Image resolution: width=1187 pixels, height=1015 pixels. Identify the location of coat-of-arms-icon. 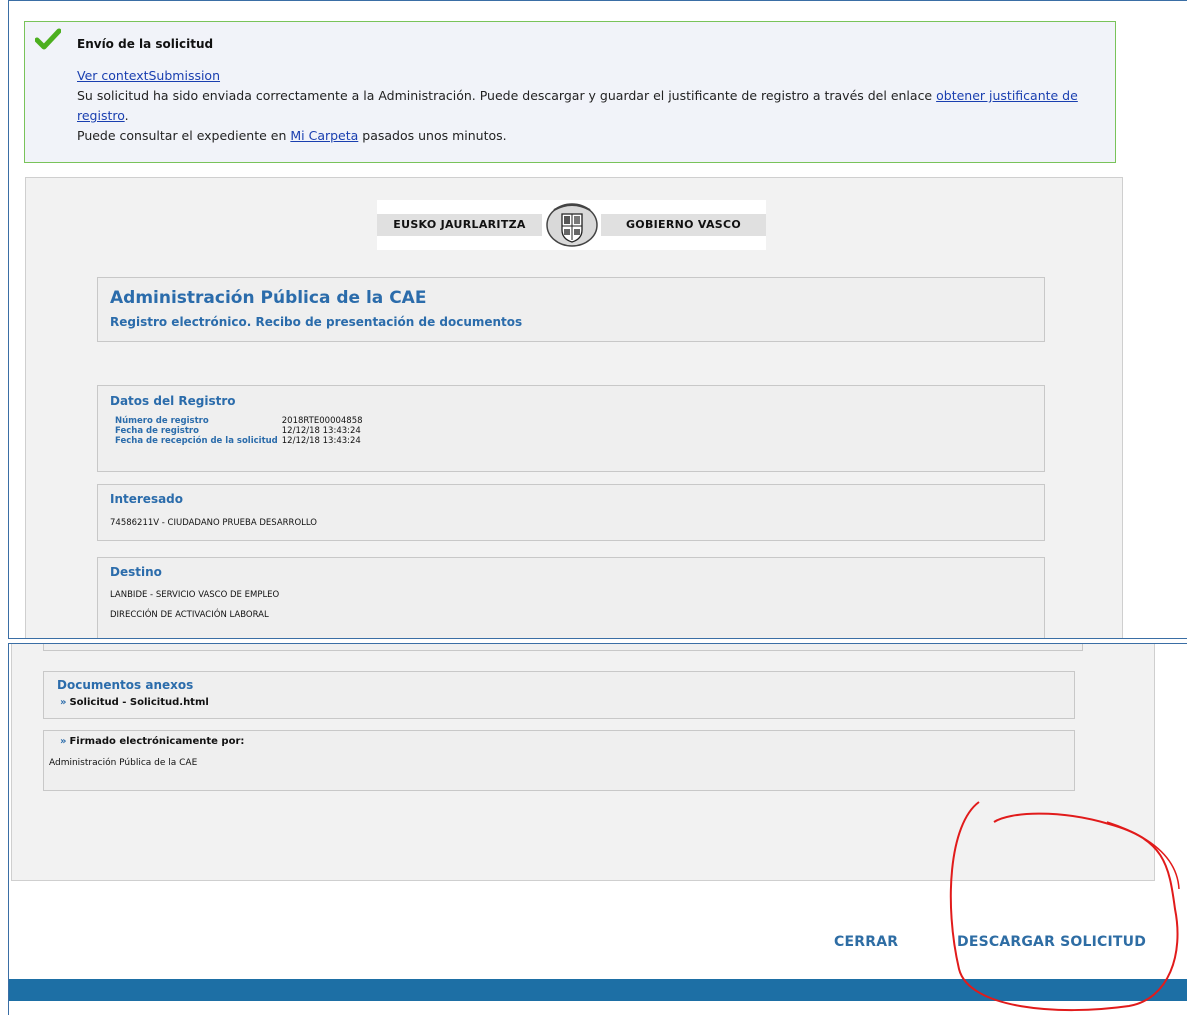
(572, 225).